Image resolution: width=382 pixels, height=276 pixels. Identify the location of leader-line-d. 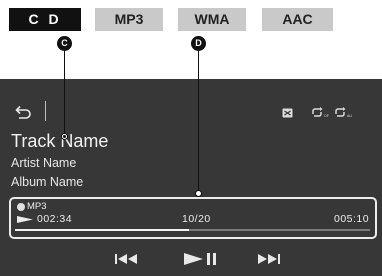
(198, 122).